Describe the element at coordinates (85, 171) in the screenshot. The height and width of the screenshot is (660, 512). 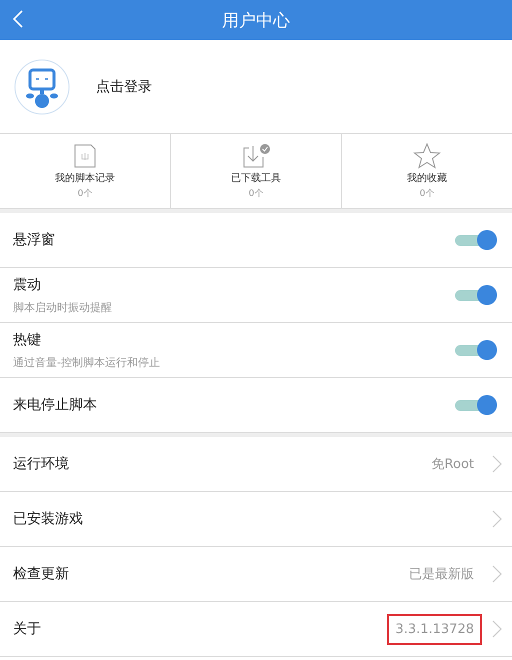
I see `stat-tile: 我的脚本记录 0个` at that location.